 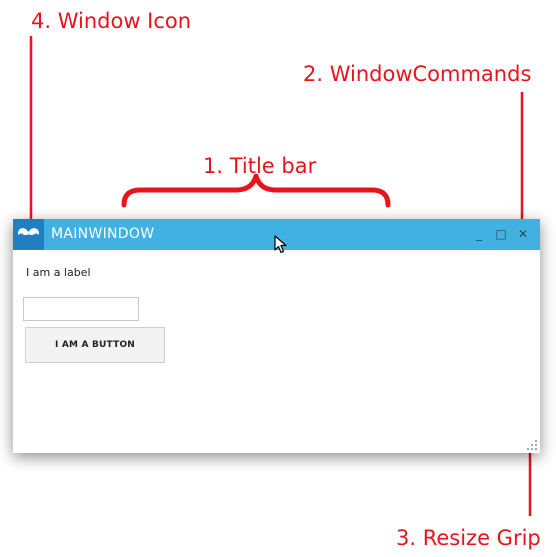 I want to click on title-bar-brace, so click(x=256, y=190).